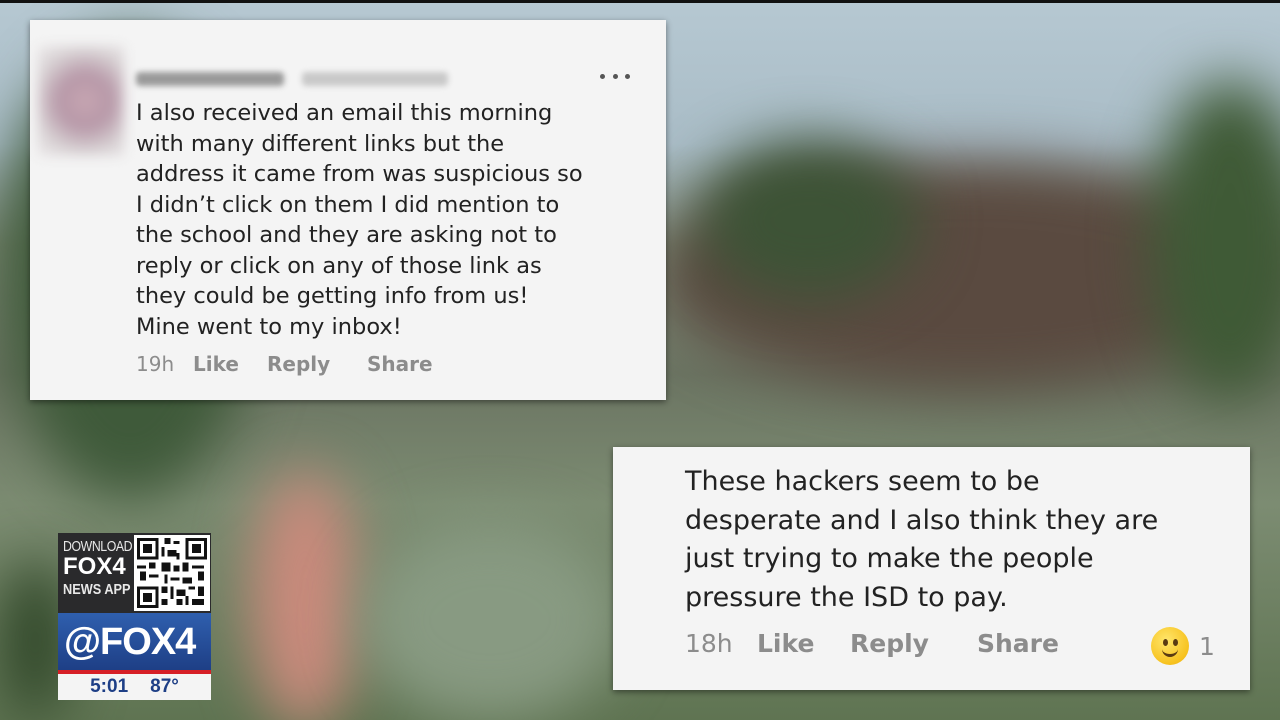  I want to click on comment-line: These hackers seem to be, so click(862, 481).